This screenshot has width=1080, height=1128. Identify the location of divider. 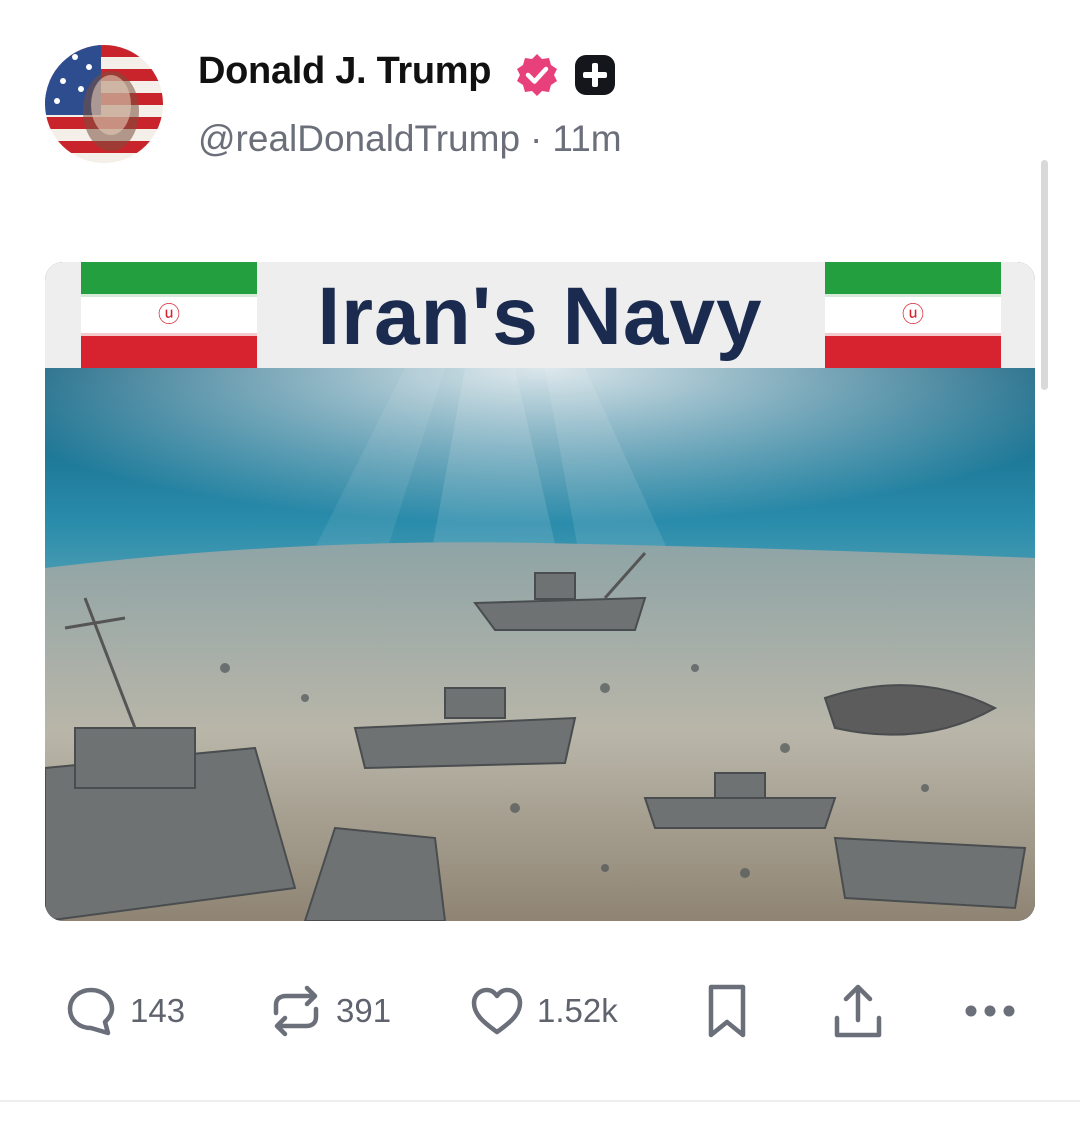
(540, 1101).